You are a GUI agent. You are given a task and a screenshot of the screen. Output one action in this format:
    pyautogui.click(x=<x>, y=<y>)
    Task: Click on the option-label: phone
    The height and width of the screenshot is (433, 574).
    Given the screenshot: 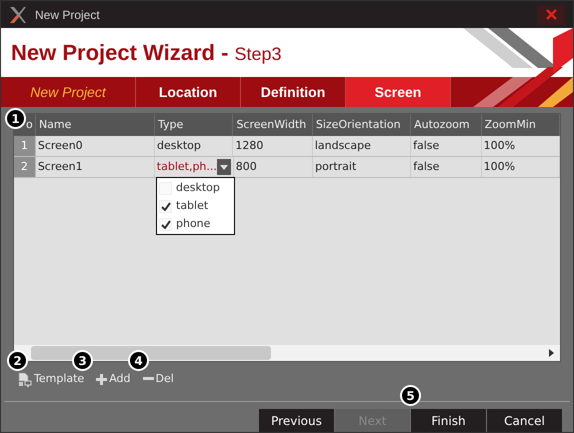 What is the action you would take?
    pyautogui.click(x=193, y=224)
    